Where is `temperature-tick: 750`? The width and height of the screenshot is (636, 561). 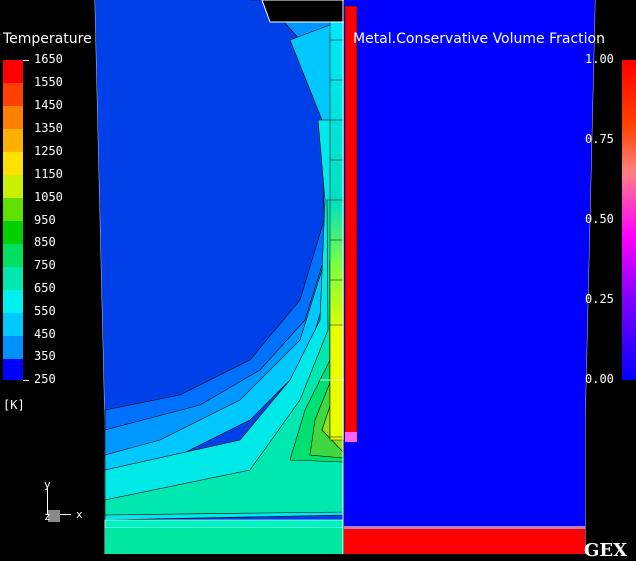
temperature-tick: 750 is located at coordinates (45, 265).